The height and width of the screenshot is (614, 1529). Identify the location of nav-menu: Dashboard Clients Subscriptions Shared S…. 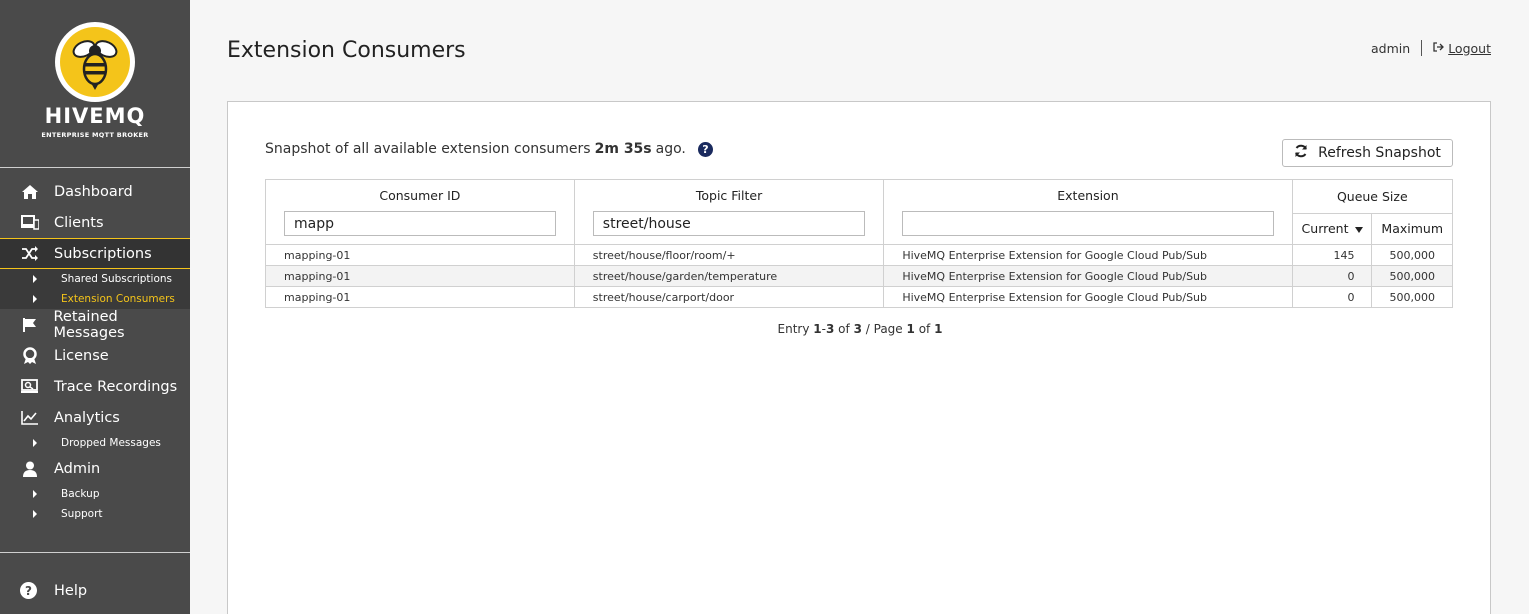
(95, 350).